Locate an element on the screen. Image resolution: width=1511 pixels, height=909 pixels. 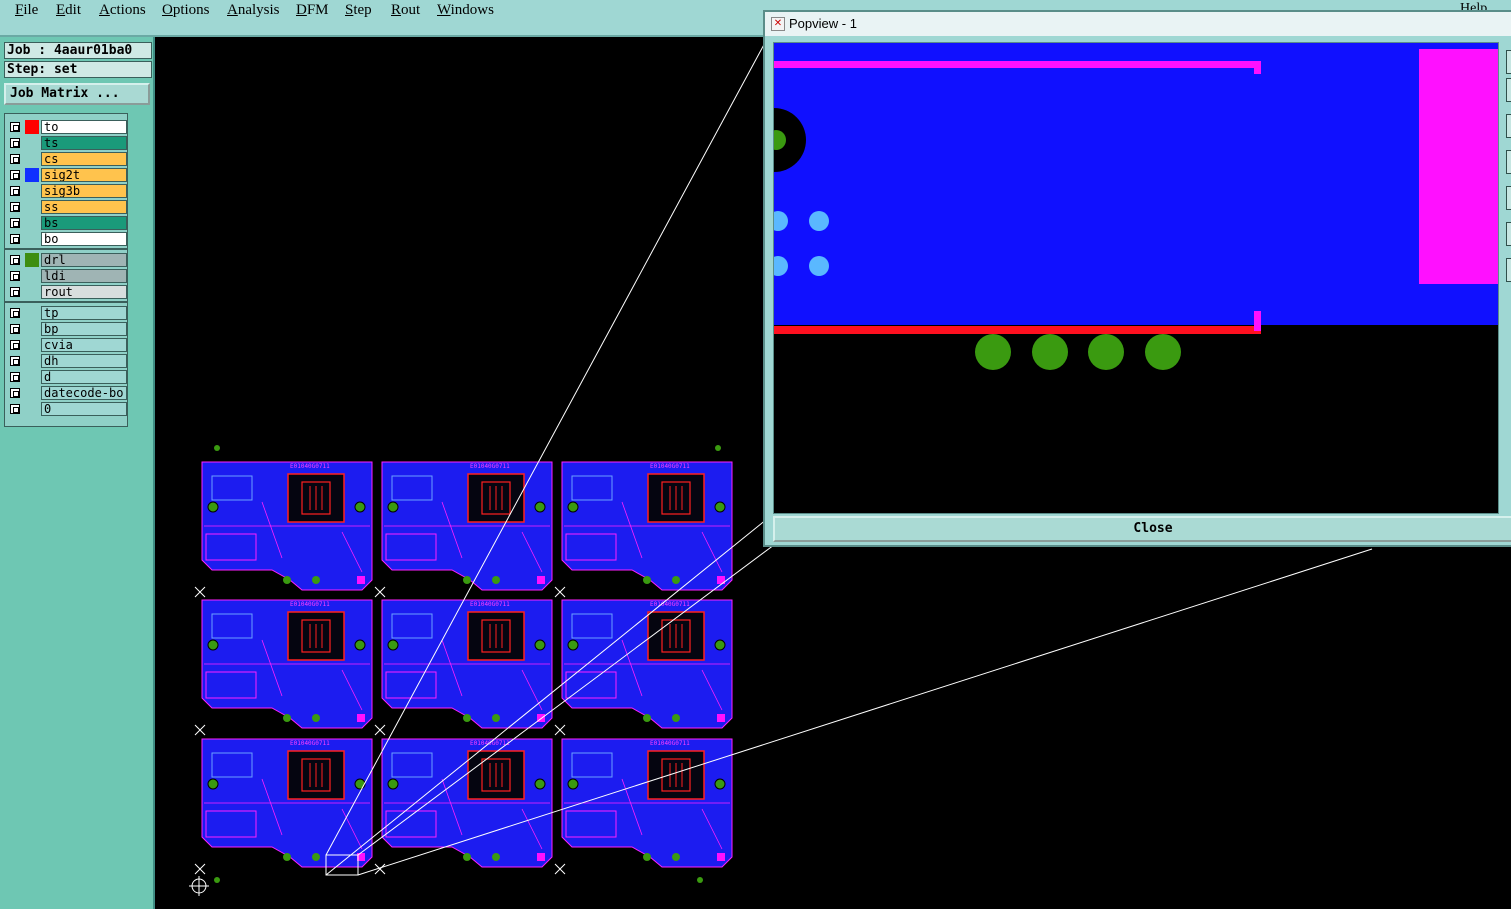
popview-toolbar is located at coordinates (1507, 168).